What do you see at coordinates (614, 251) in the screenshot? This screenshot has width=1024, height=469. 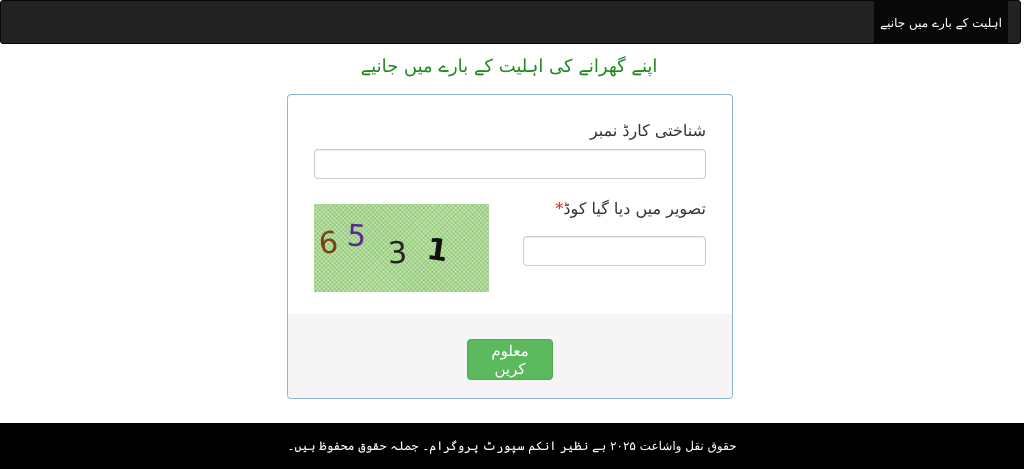 I see `captcha-input` at bounding box center [614, 251].